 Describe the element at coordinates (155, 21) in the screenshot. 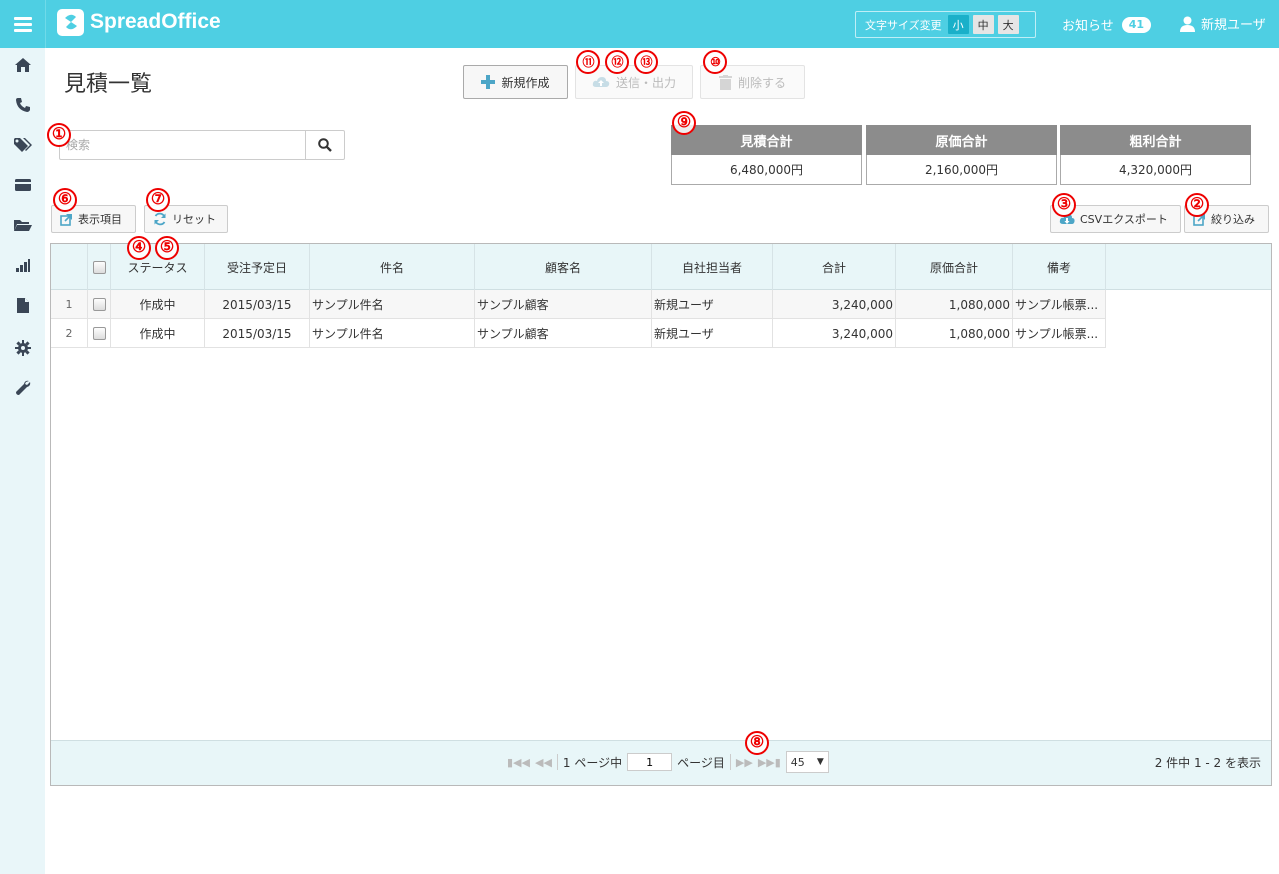

I see `logo-text: SpreadOffice` at that location.